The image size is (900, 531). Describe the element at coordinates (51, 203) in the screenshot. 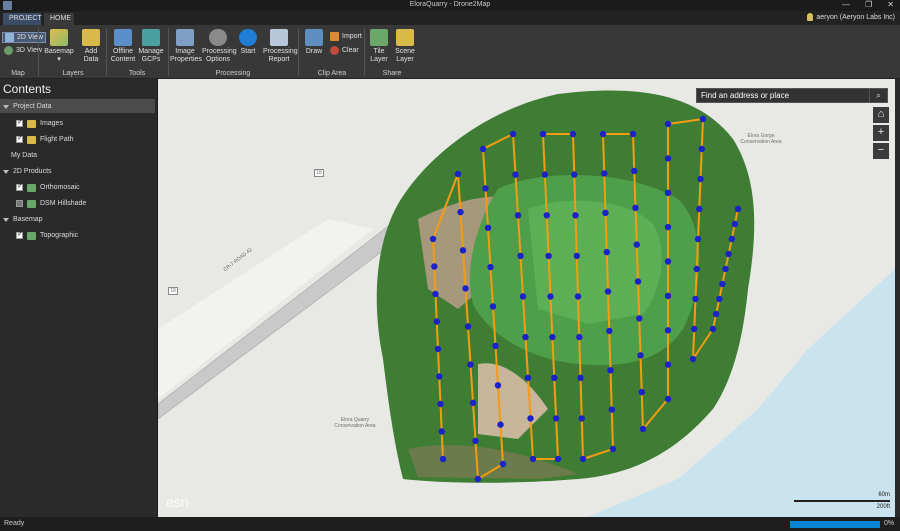

I see `tree-item-dsm-hillshade: DSM Hillshade` at that location.